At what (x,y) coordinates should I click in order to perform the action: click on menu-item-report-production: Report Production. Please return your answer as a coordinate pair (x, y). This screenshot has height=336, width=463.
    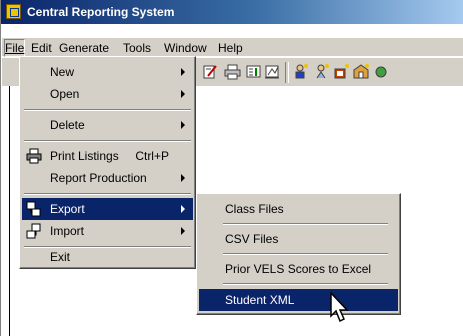
    Looking at the image, I should click on (107, 178).